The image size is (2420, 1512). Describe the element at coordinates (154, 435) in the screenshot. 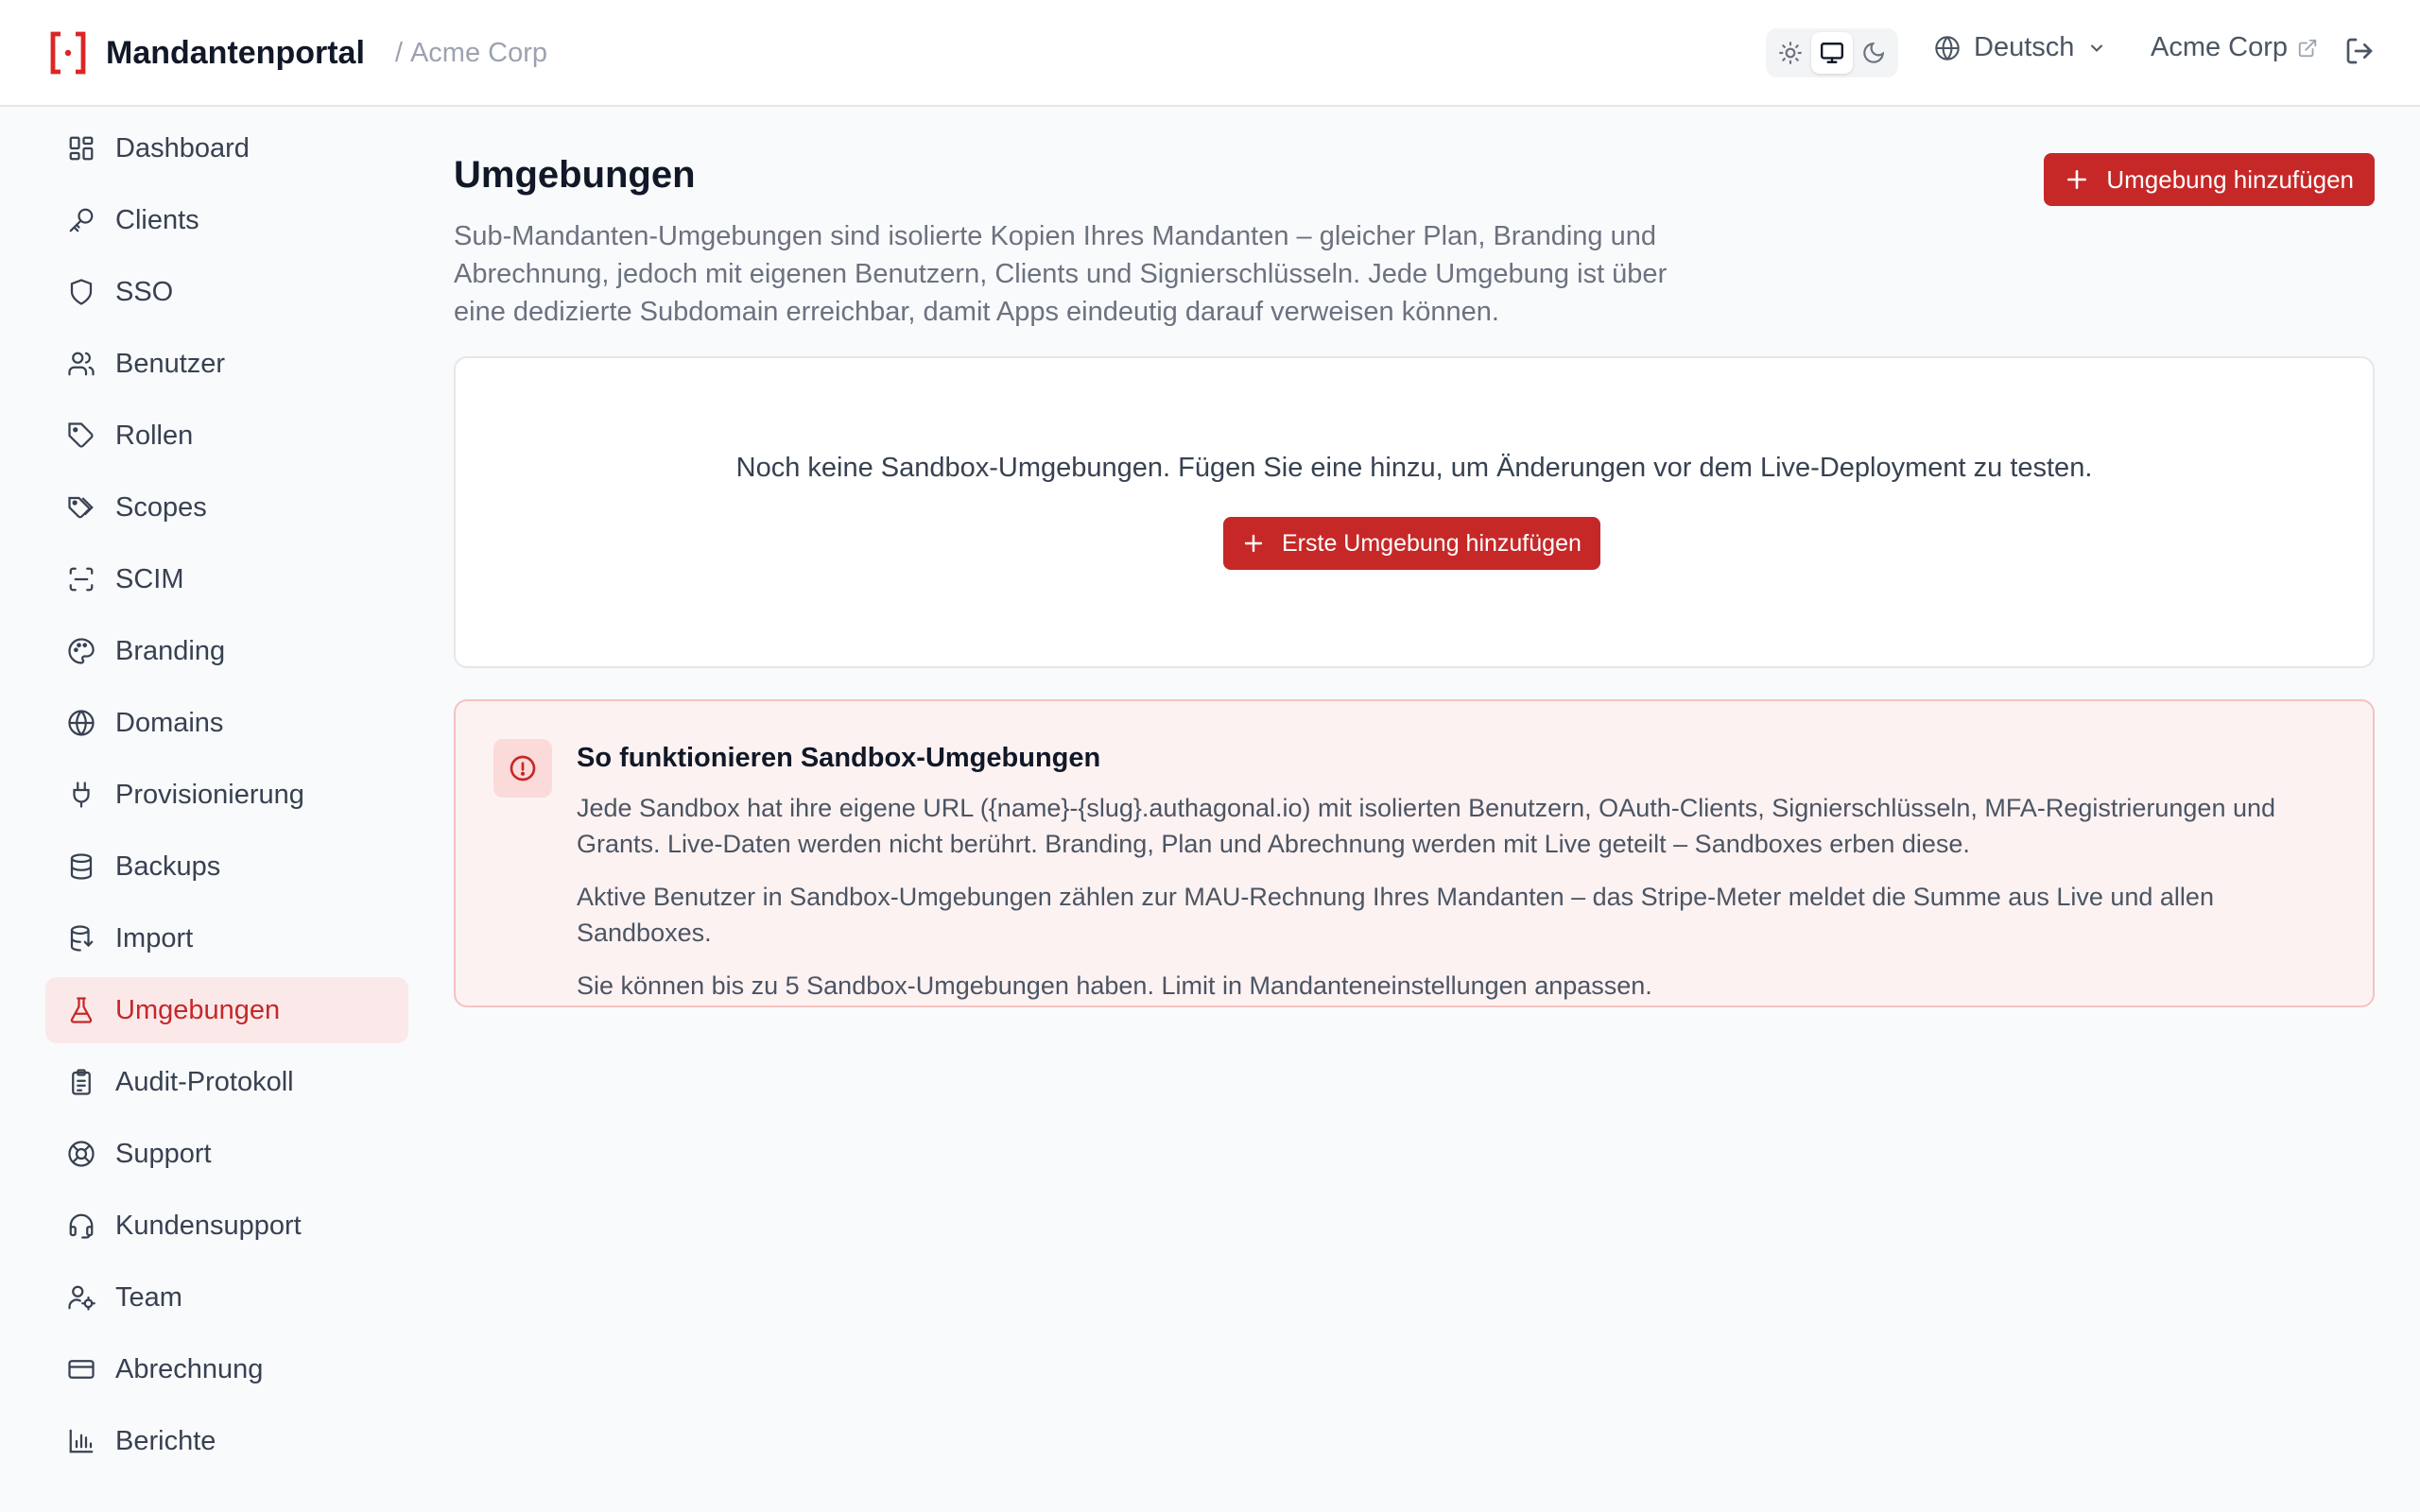

I see `sidebar-item-label: Rollen` at that location.